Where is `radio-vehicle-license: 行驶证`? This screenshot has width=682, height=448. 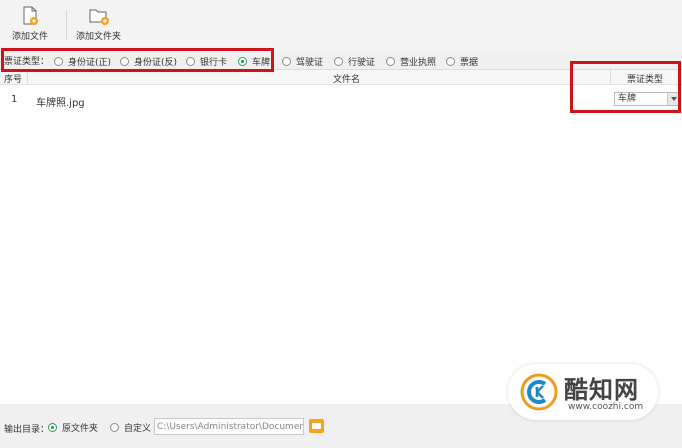
radio-vehicle-license: 行驶证 is located at coordinates (354, 61).